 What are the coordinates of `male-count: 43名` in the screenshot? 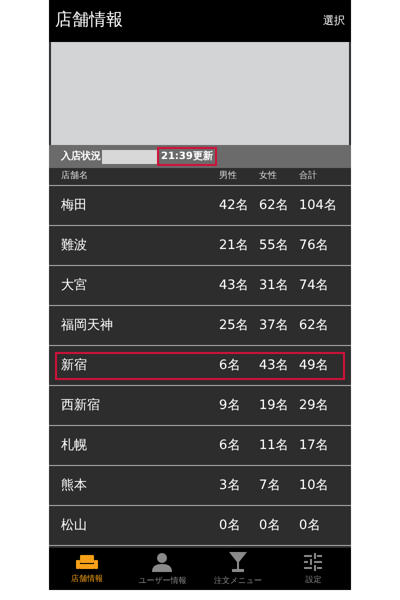 It's located at (234, 285).